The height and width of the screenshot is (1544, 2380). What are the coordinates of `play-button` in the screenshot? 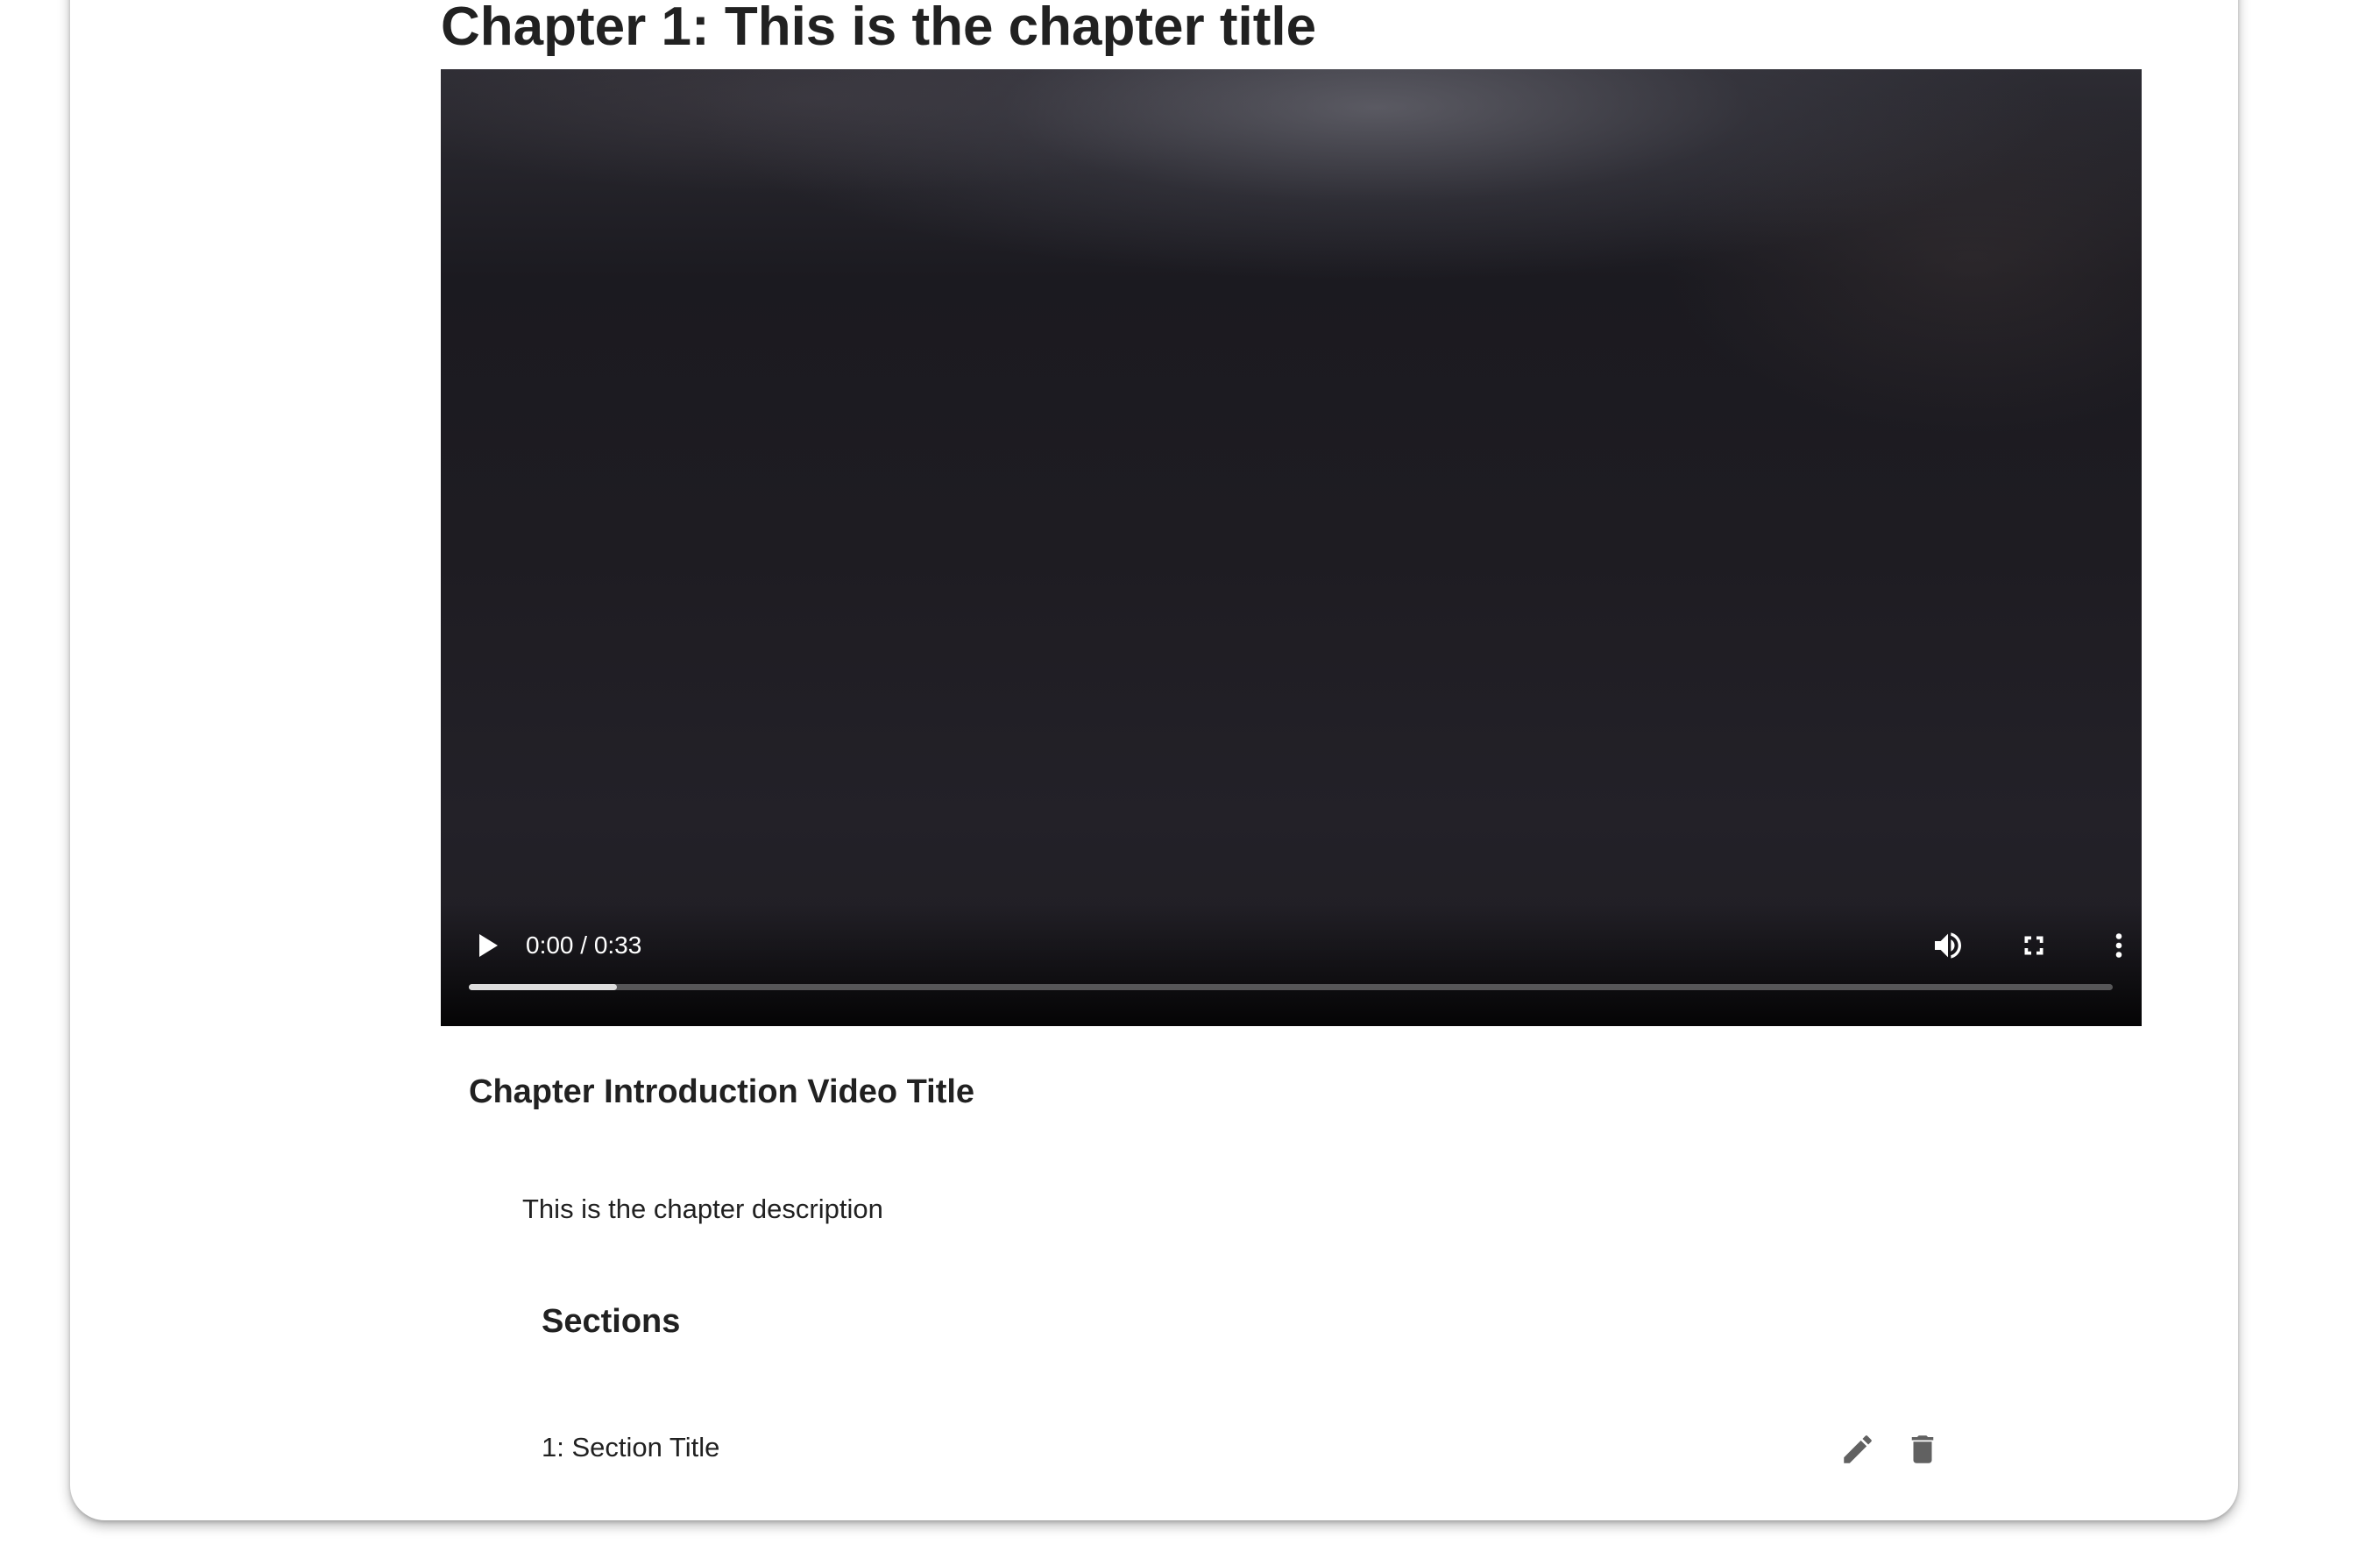 It's located at (488, 945).